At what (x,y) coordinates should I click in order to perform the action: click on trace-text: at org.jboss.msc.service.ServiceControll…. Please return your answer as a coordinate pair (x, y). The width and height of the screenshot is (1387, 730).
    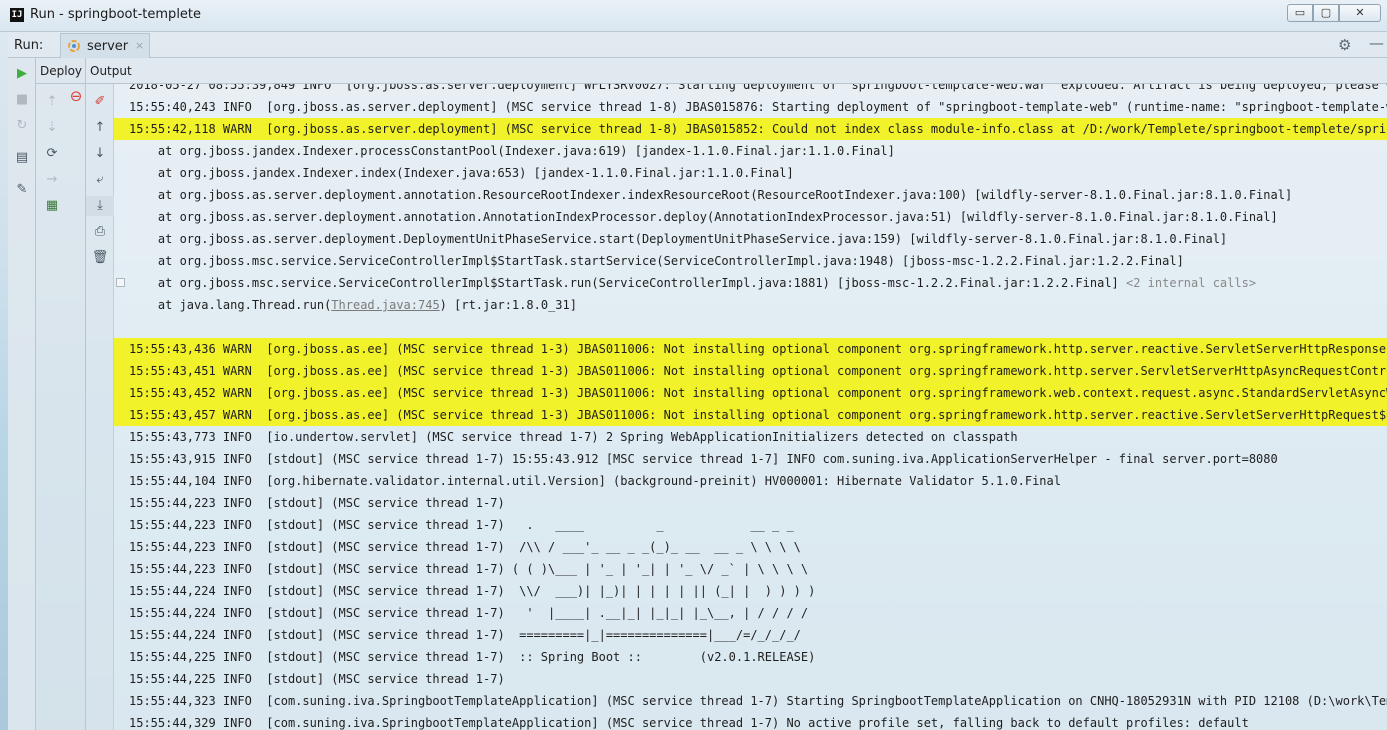
    Looking at the image, I should click on (627, 283).